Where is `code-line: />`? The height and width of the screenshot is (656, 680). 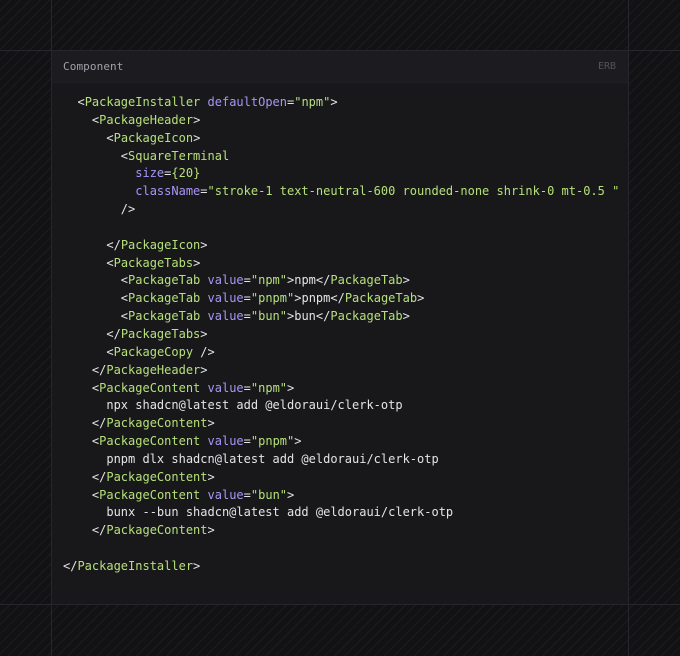 code-line: /> is located at coordinates (341, 210).